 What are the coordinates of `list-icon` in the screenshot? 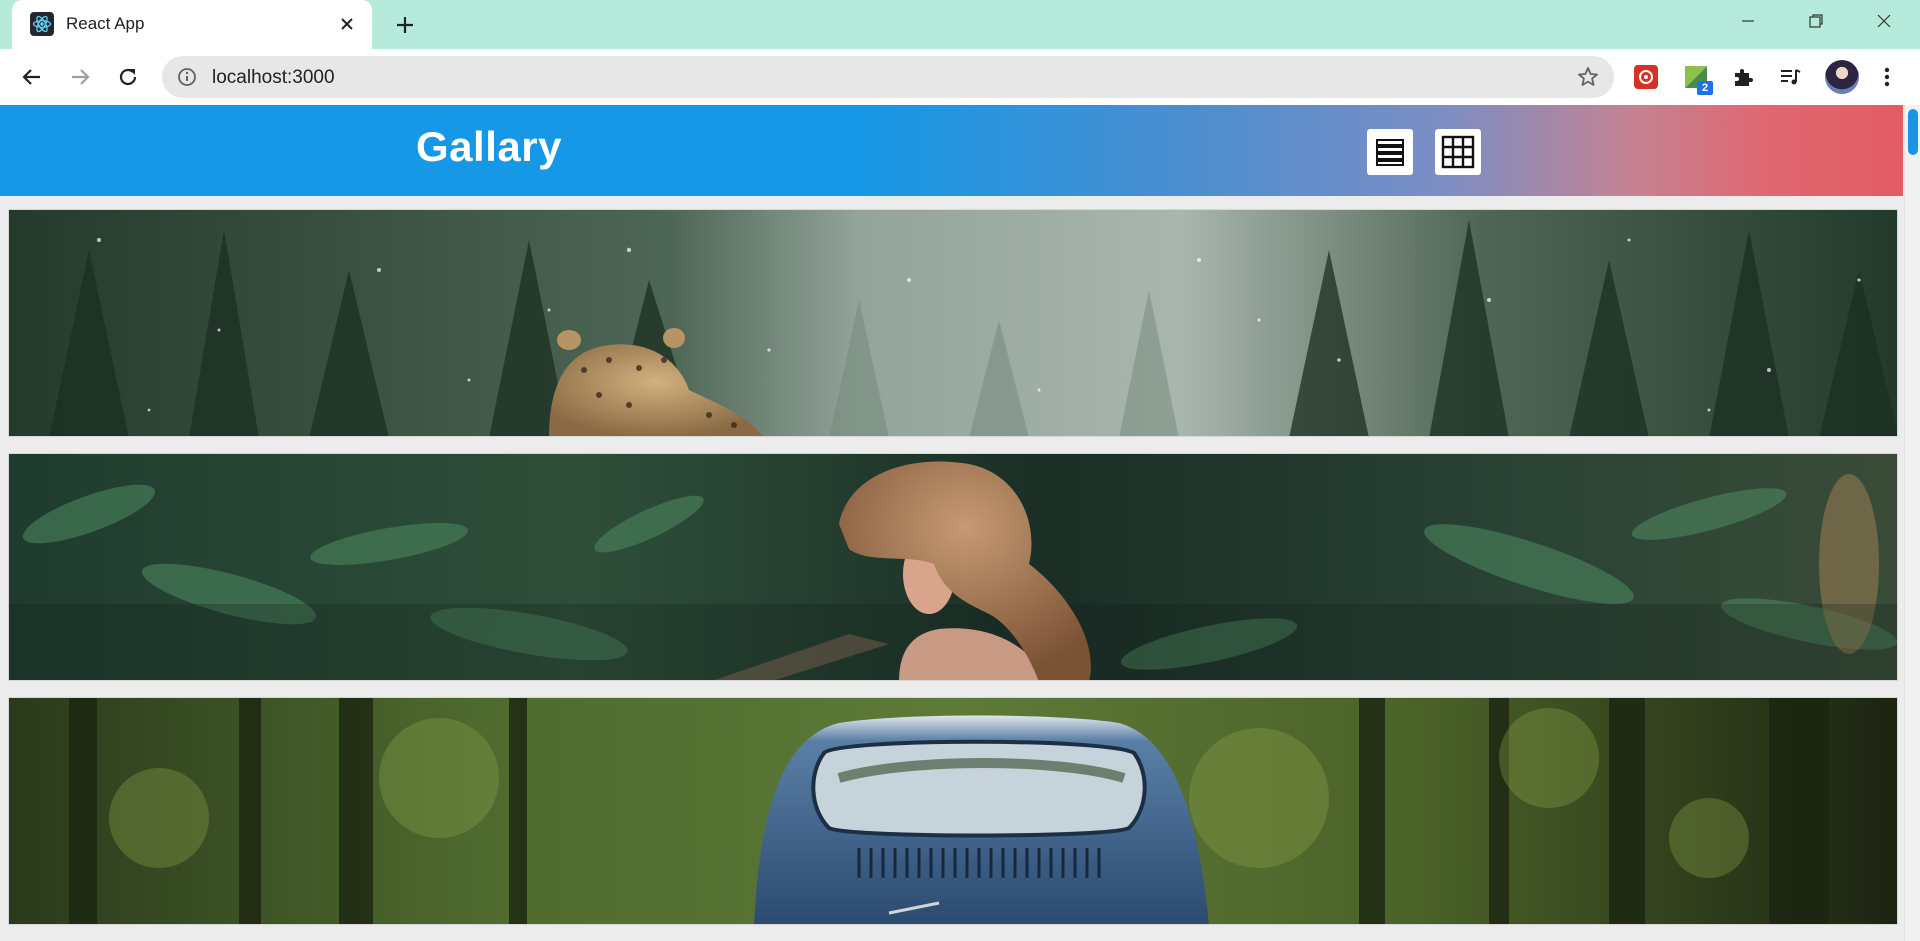 It's located at (1390, 152).